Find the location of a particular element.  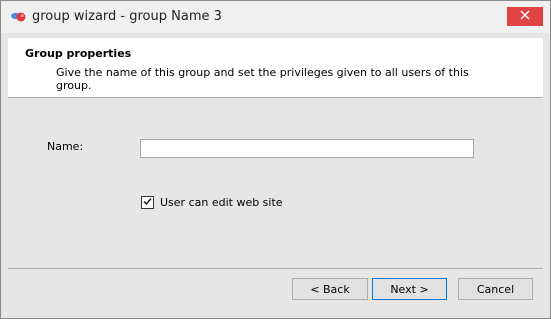

close-button is located at coordinates (525, 16).